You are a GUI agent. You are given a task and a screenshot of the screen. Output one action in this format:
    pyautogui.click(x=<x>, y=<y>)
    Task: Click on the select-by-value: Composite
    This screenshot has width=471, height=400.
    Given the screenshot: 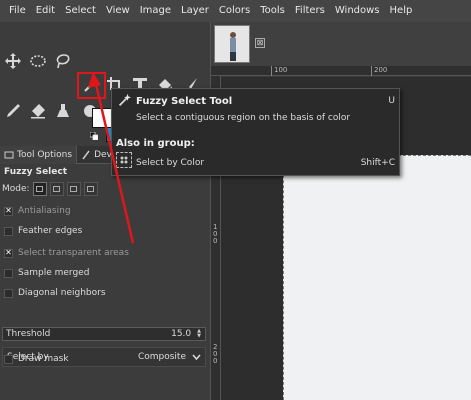 What is the action you would take?
    pyautogui.click(x=161, y=357)
    